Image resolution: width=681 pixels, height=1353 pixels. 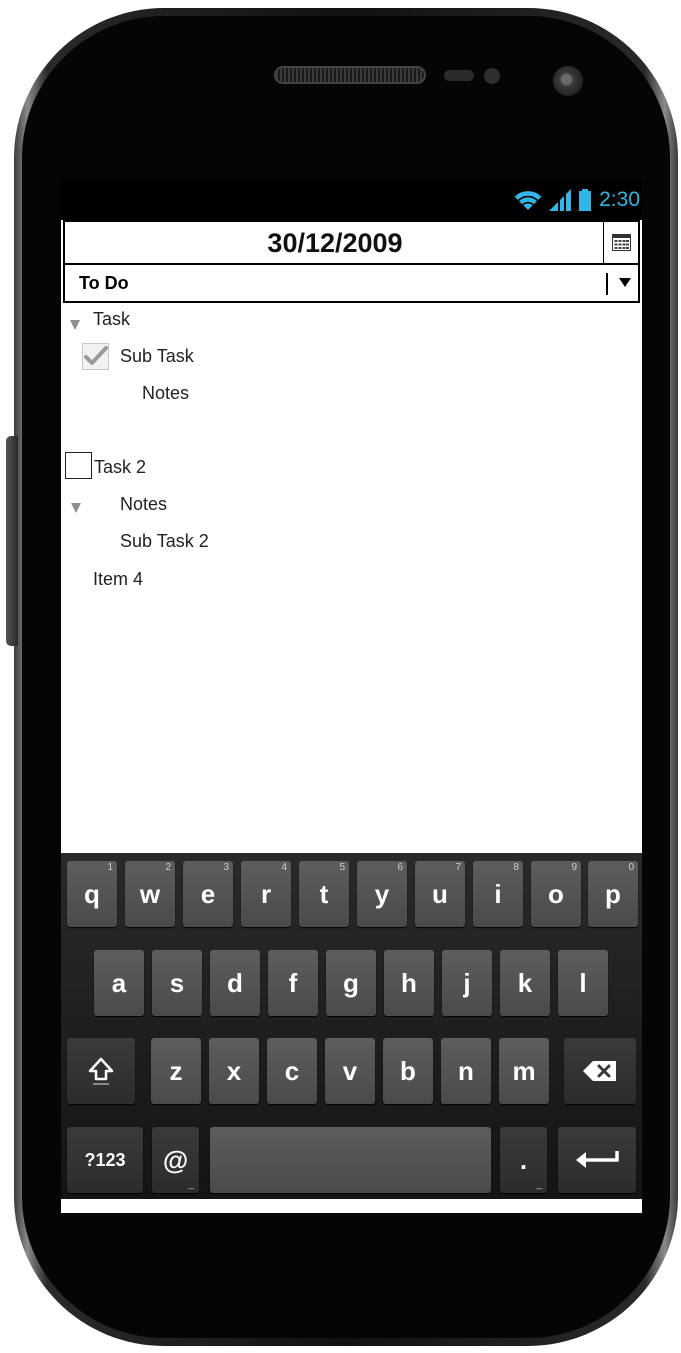 I want to click on key-label: c, so click(x=292, y=1070).